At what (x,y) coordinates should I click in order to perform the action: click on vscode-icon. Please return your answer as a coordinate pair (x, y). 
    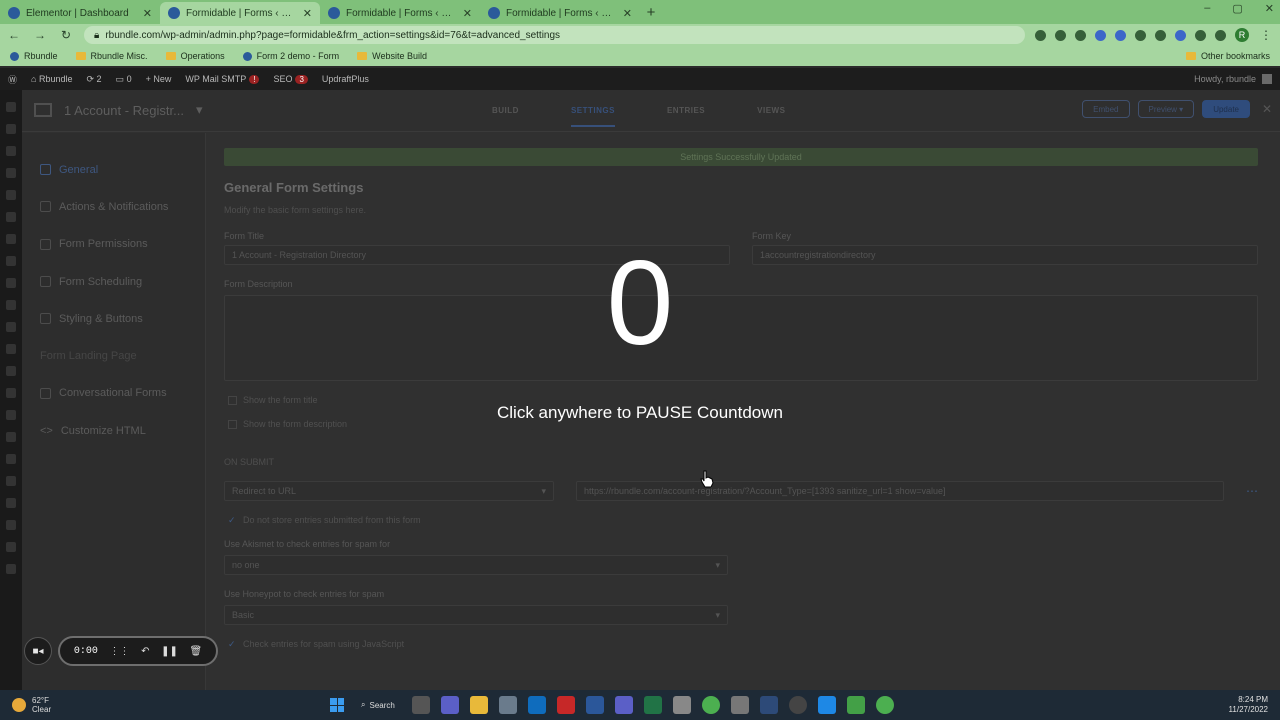
    Looking at the image, I should click on (826, 705).